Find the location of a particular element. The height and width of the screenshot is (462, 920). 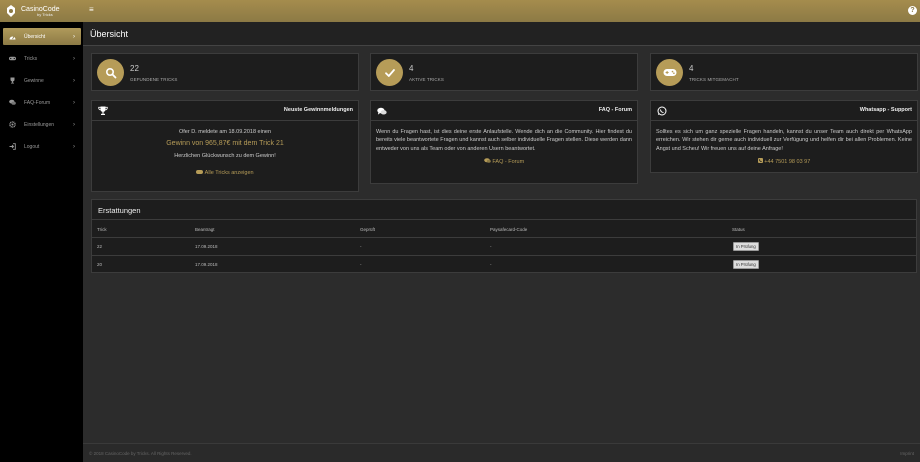

panel-title: Whatsapp - Support is located at coordinates (885, 110).